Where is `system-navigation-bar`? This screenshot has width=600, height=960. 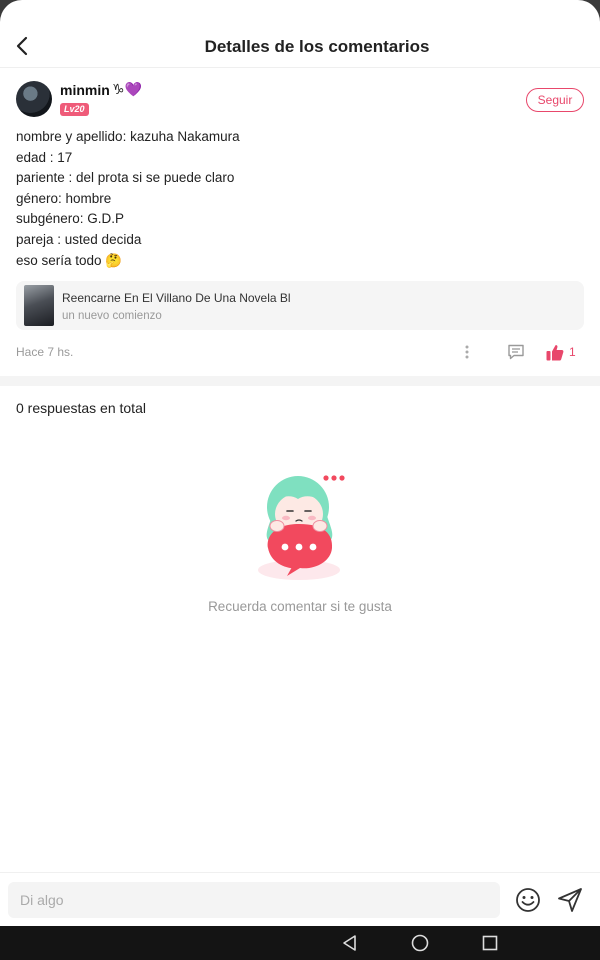 system-navigation-bar is located at coordinates (300, 943).